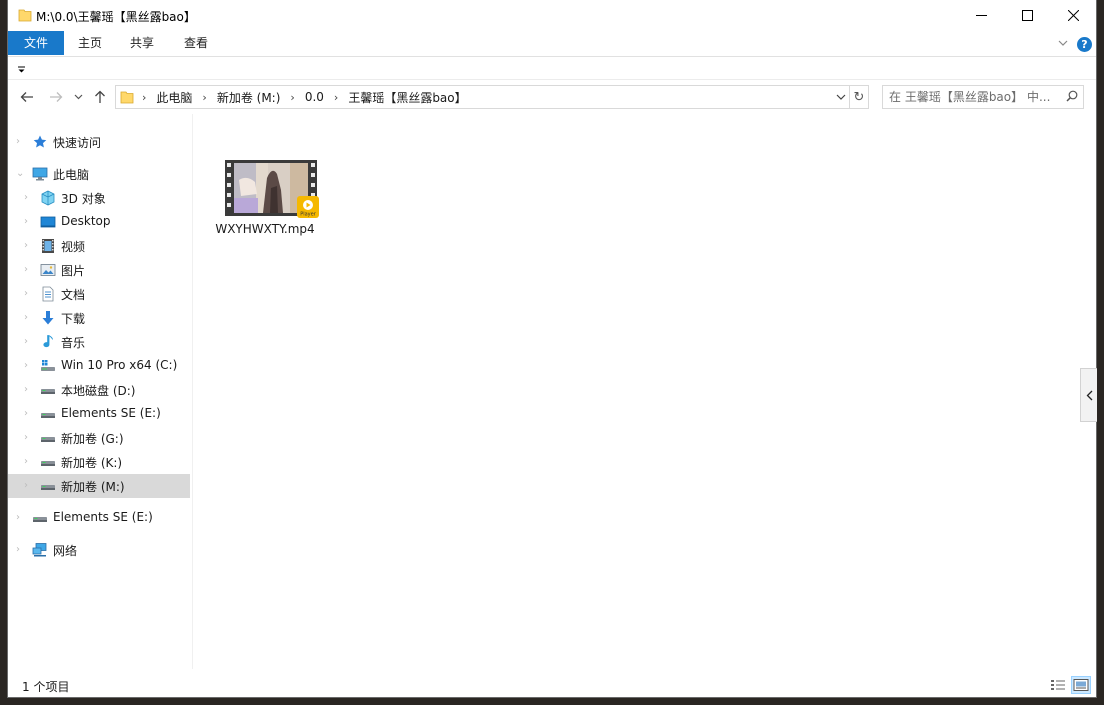  I want to click on tab-home: 主页, so click(90, 43).